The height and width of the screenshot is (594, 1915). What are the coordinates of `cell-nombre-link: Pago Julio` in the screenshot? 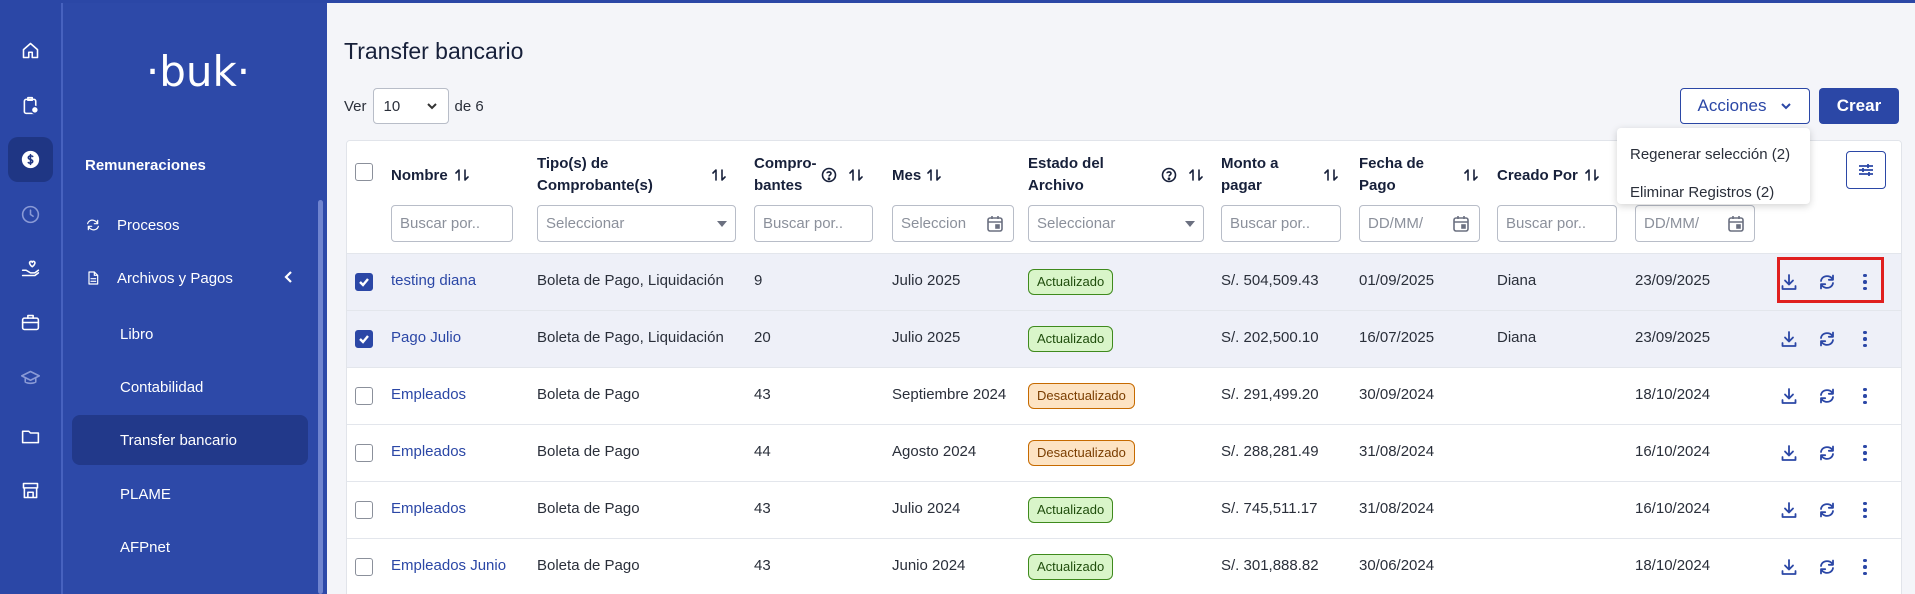 It's located at (426, 337).